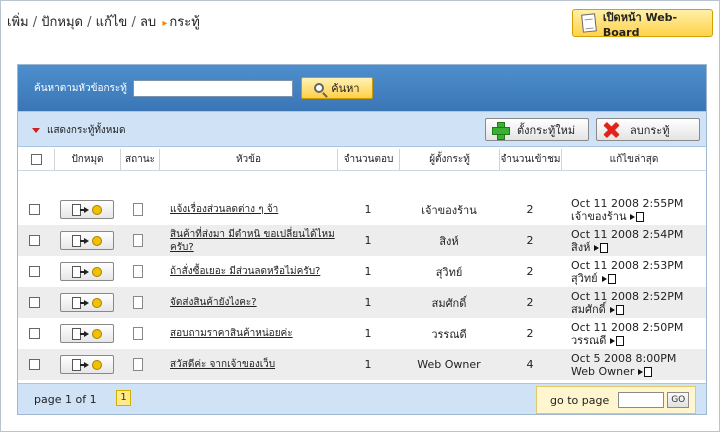 This screenshot has height=432, width=720. What do you see at coordinates (501, 130) in the screenshot?
I see `plus-icon` at bounding box center [501, 130].